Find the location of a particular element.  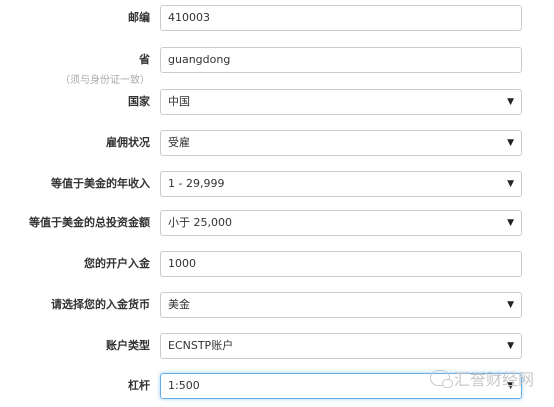

country-value: 中国 is located at coordinates (179, 101).